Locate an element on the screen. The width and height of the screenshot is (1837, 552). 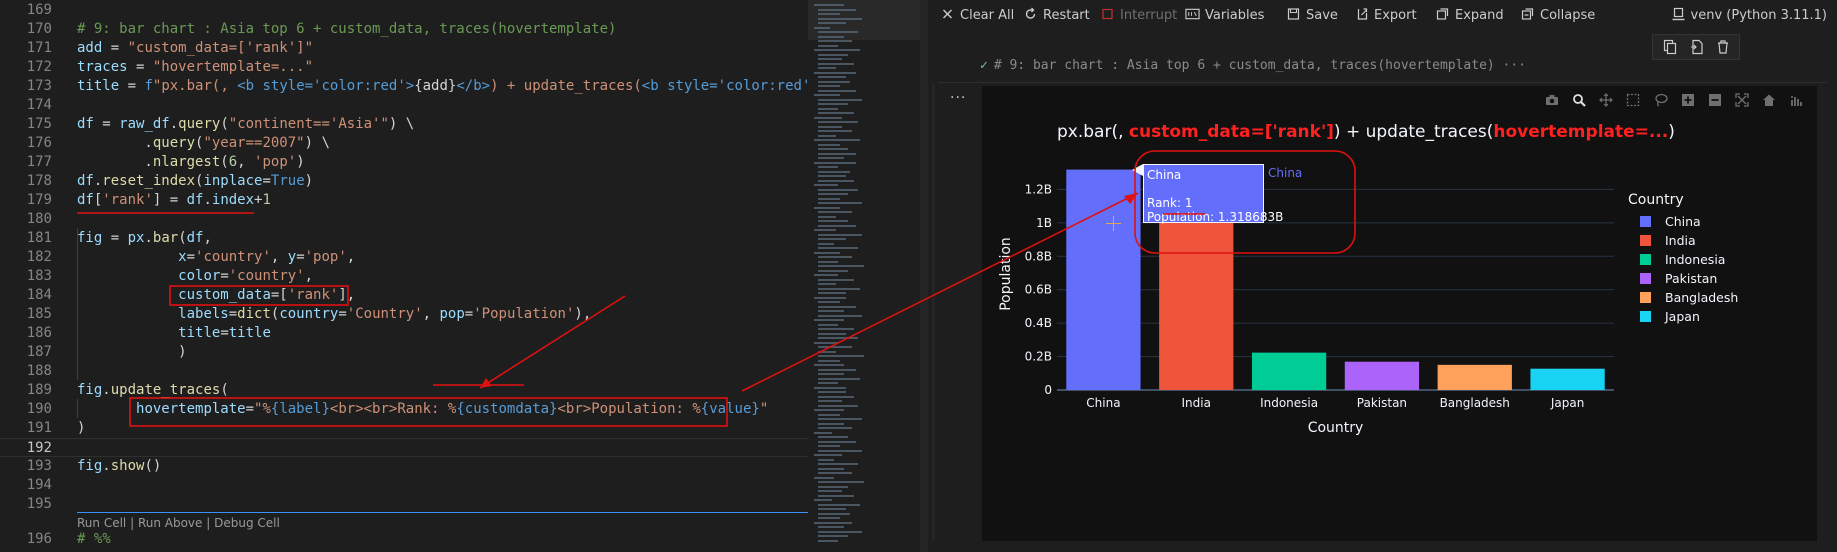
code-line: 191) is located at coordinates (404, 428).